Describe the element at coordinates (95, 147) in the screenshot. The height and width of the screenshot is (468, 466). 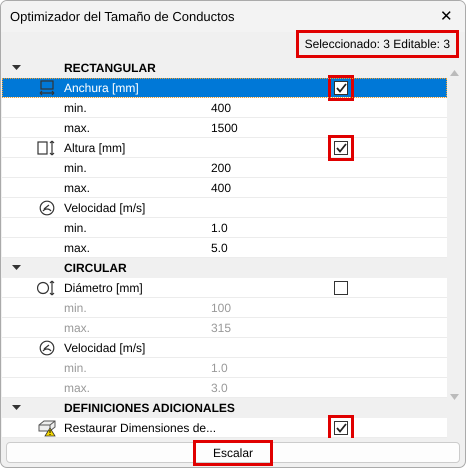
I see `parameter-label: Altura [mm]` at that location.